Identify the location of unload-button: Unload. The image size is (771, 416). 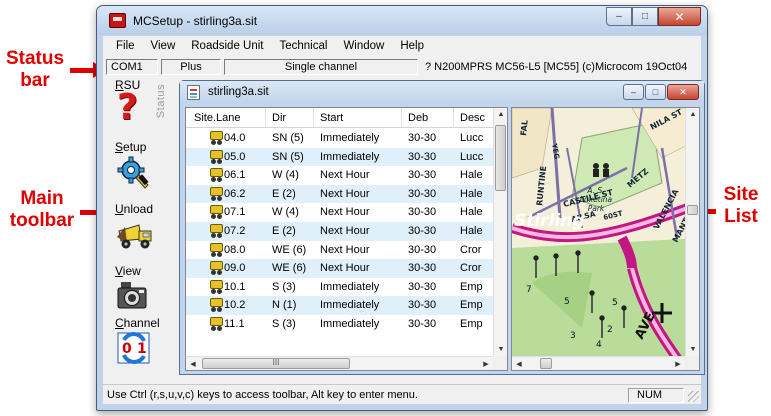
(143, 232).